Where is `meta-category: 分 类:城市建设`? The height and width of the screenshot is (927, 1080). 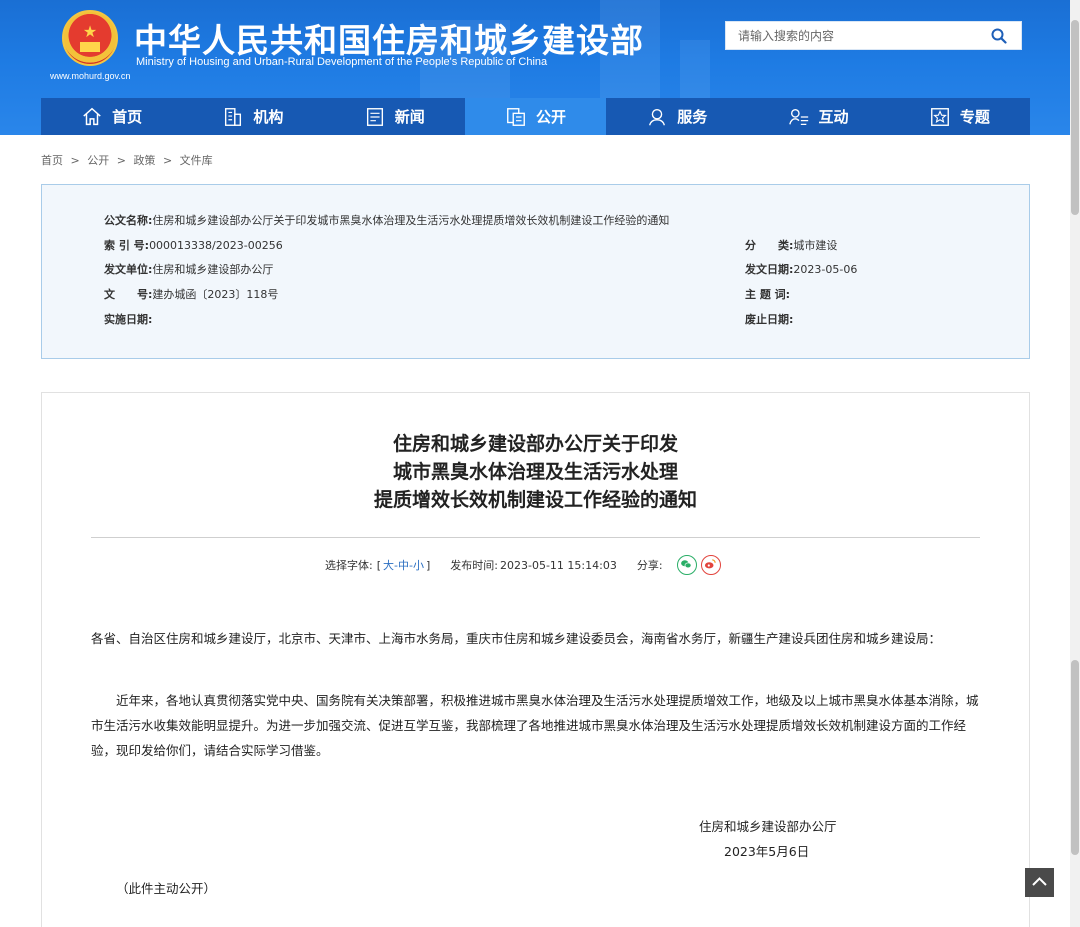
meta-category: 分 类:城市建设 is located at coordinates (791, 245).